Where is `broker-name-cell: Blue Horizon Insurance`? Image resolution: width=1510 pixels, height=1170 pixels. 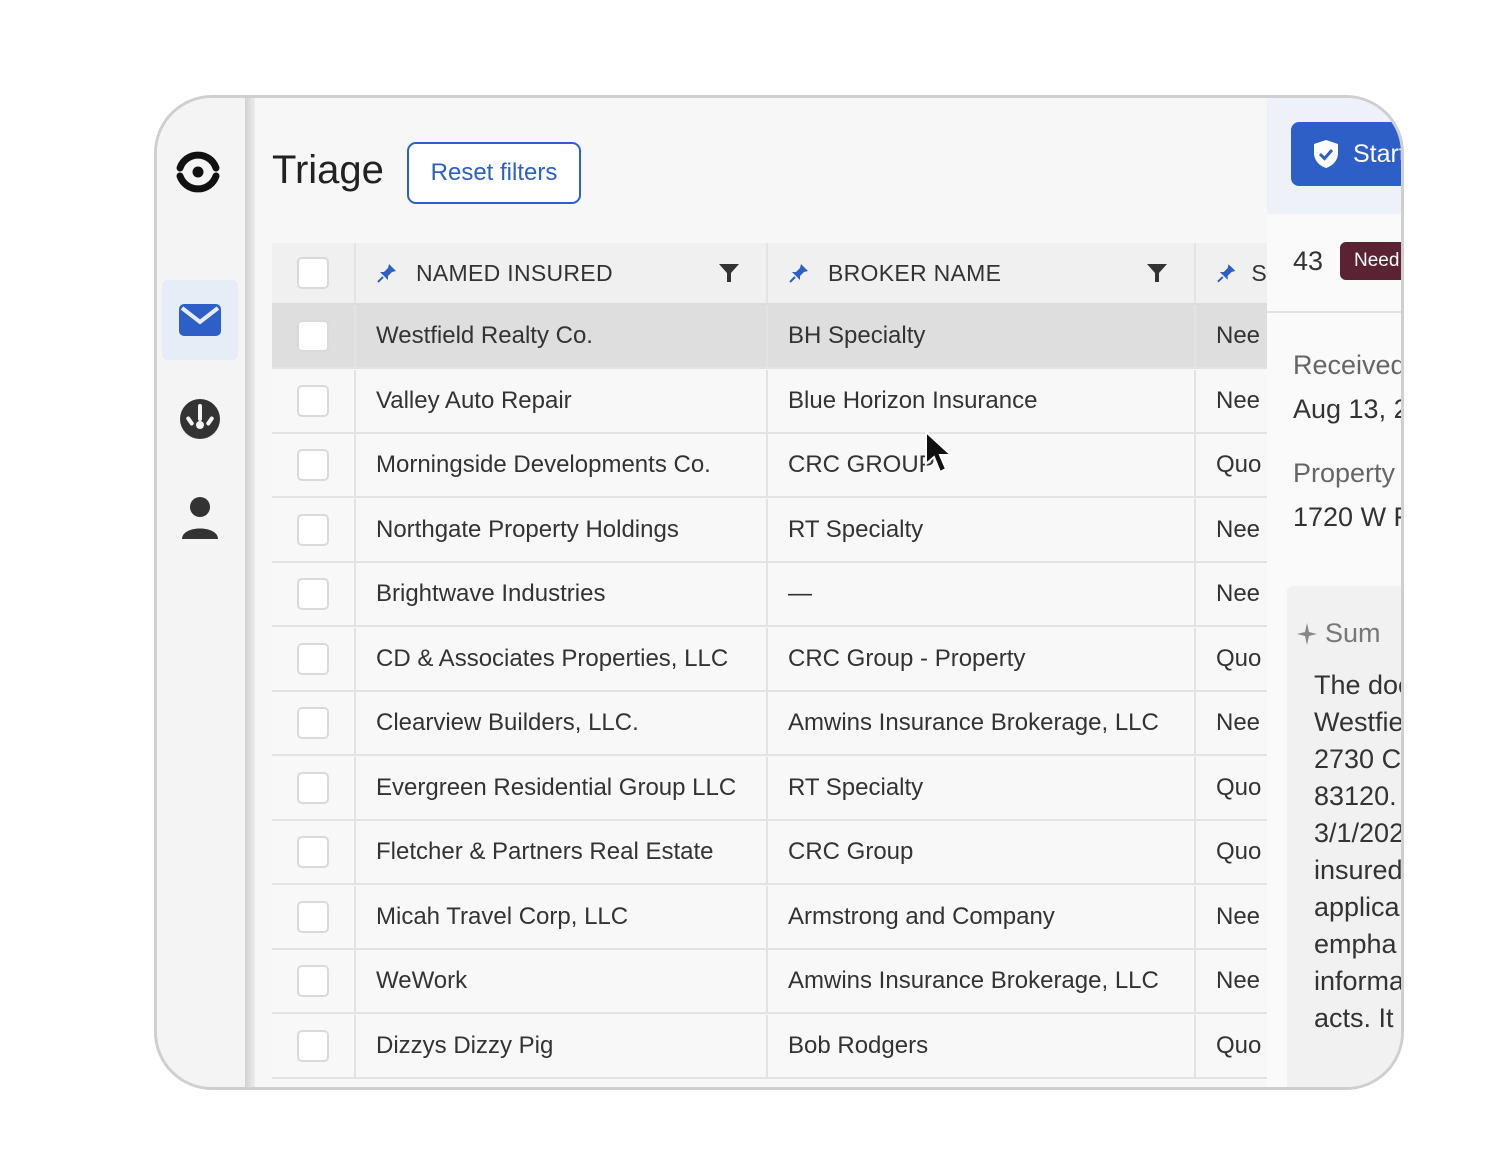 broker-name-cell: Blue Horizon Insurance is located at coordinates (982, 400).